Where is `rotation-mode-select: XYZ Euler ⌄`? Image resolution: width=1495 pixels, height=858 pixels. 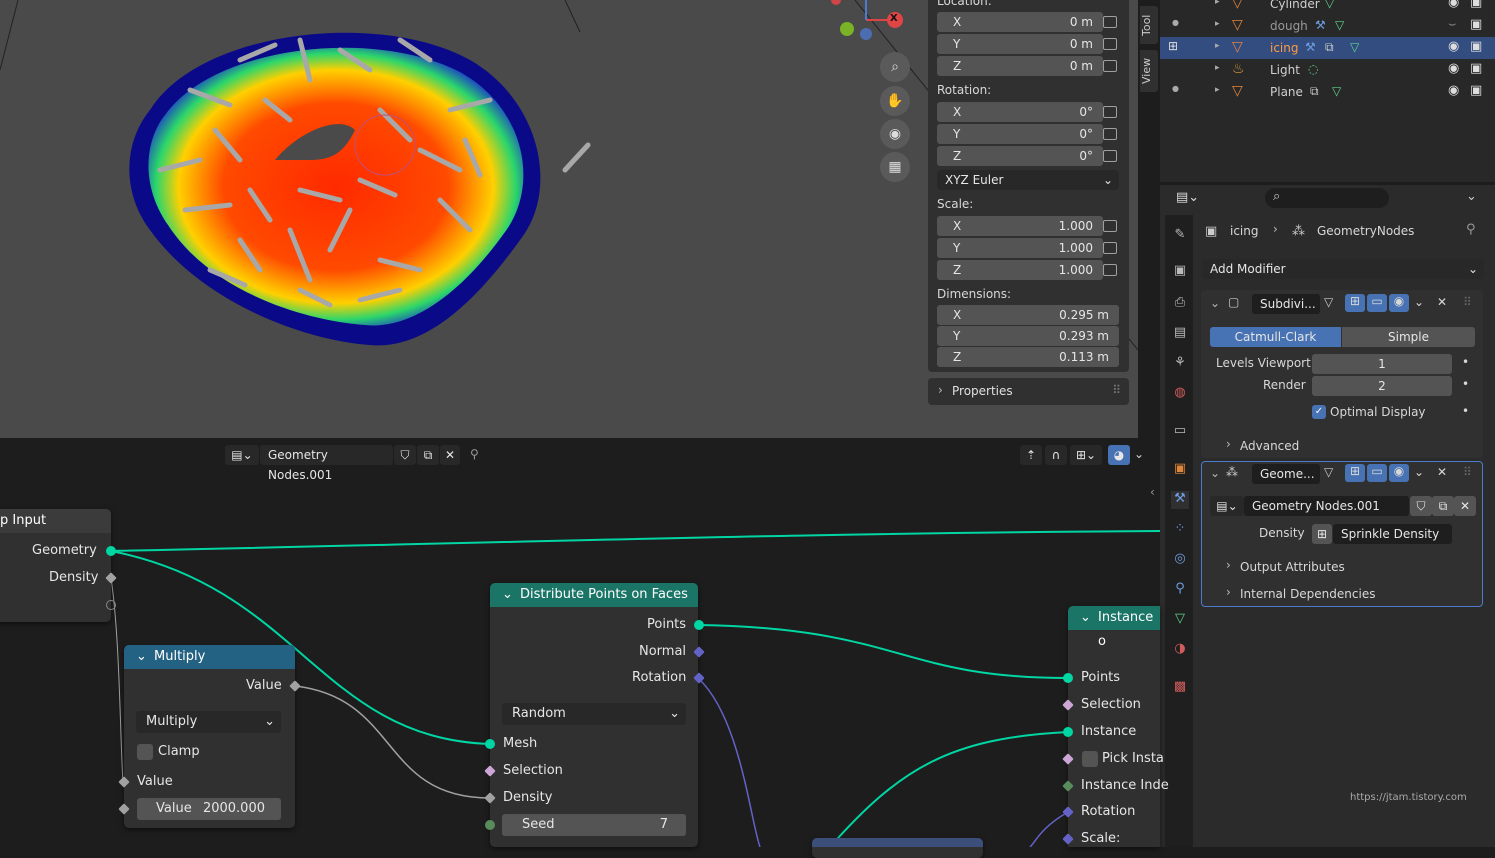 rotation-mode-select: XYZ Euler ⌄ is located at coordinates (1028, 180).